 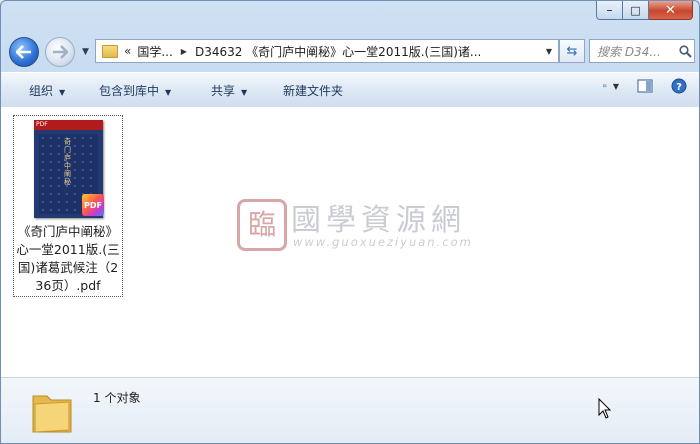 What do you see at coordinates (68, 259) in the screenshot?
I see `file-name: 《奇门庐中阐秘》心一堂2011版.(三国)诸葛武候注（236页）.pdf` at bounding box center [68, 259].